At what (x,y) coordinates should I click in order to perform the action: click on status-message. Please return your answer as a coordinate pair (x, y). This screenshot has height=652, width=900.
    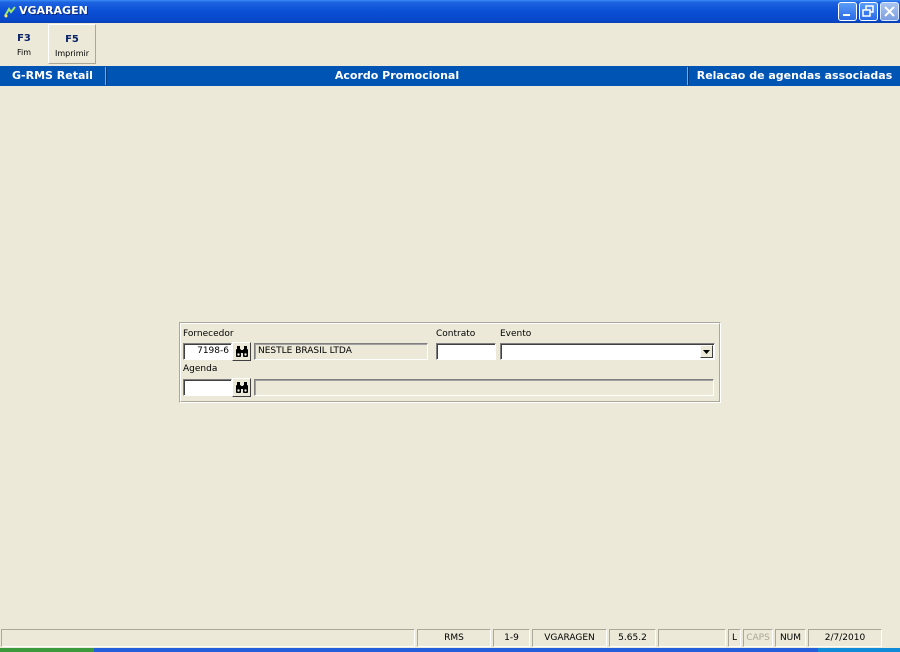
    Looking at the image, I should click on (208, 638).